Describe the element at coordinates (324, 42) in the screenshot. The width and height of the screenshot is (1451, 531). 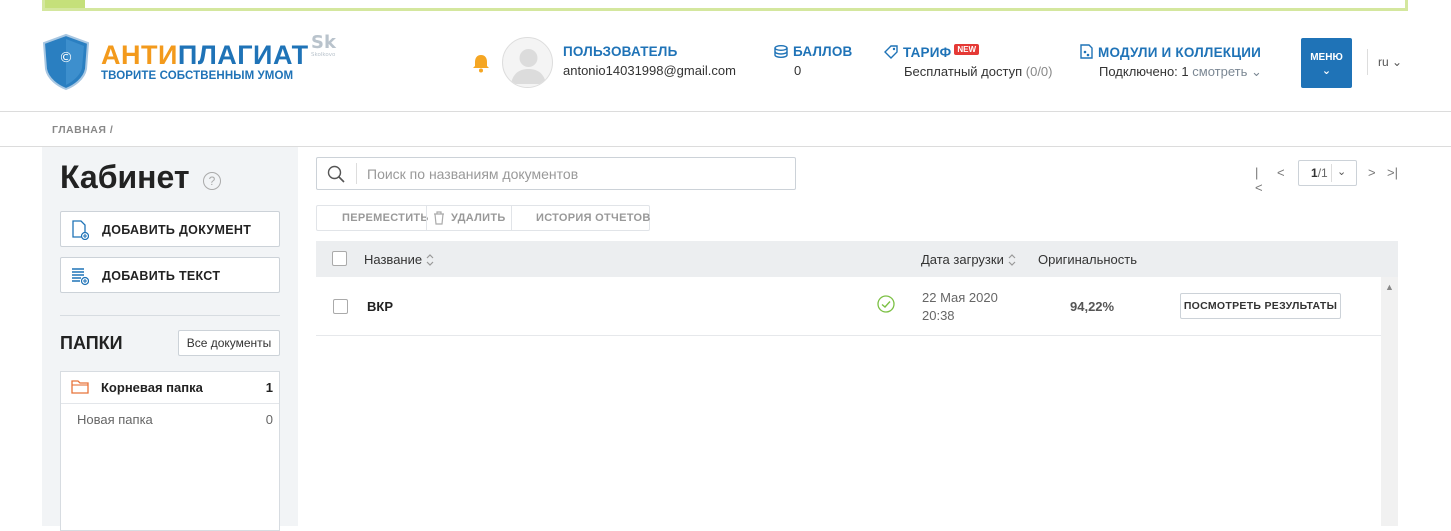
I see `svg-text: Sk` at that location.